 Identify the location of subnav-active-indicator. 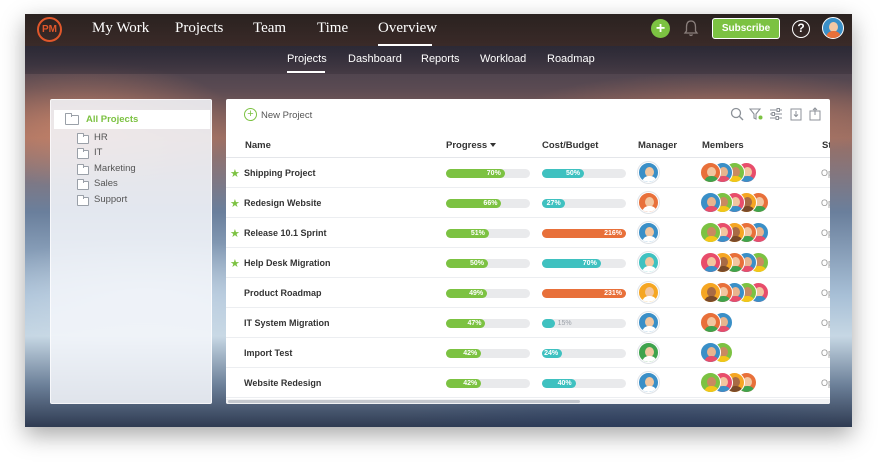
(306, 72).